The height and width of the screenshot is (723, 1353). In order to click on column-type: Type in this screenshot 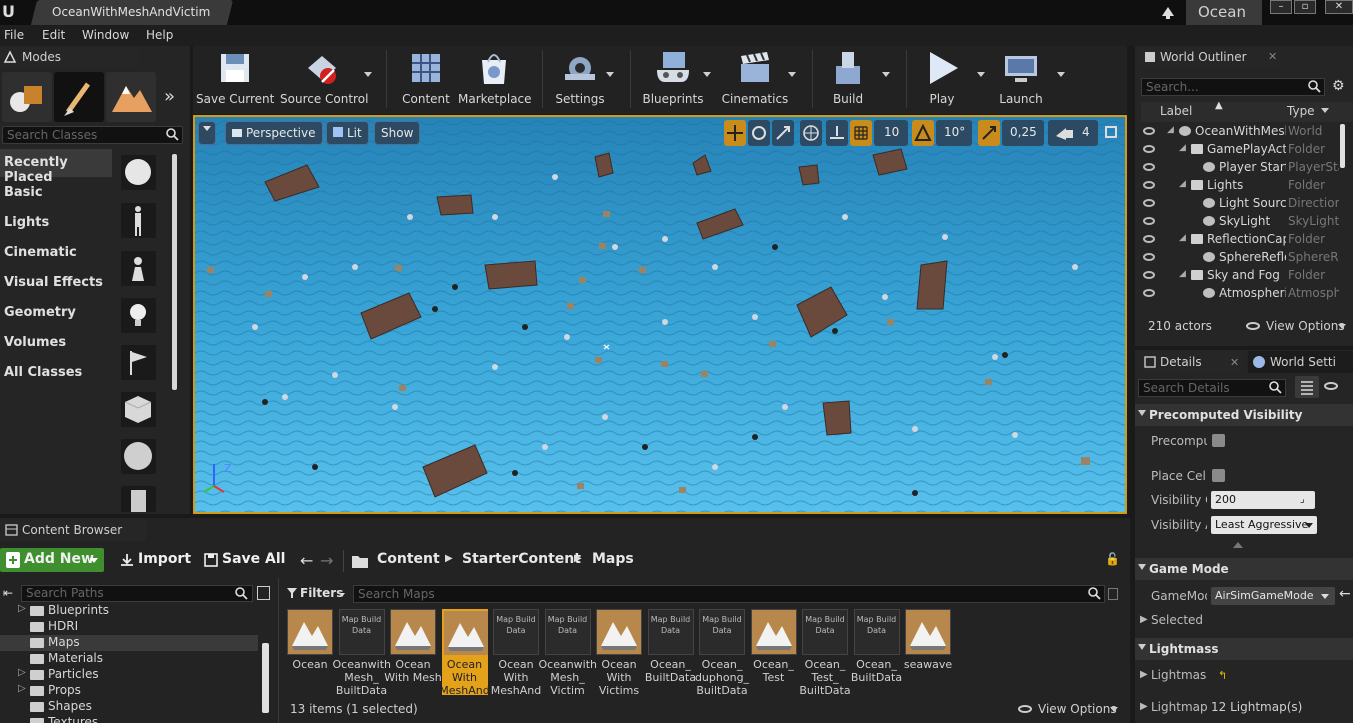, I will do `click(1301, 111)`.